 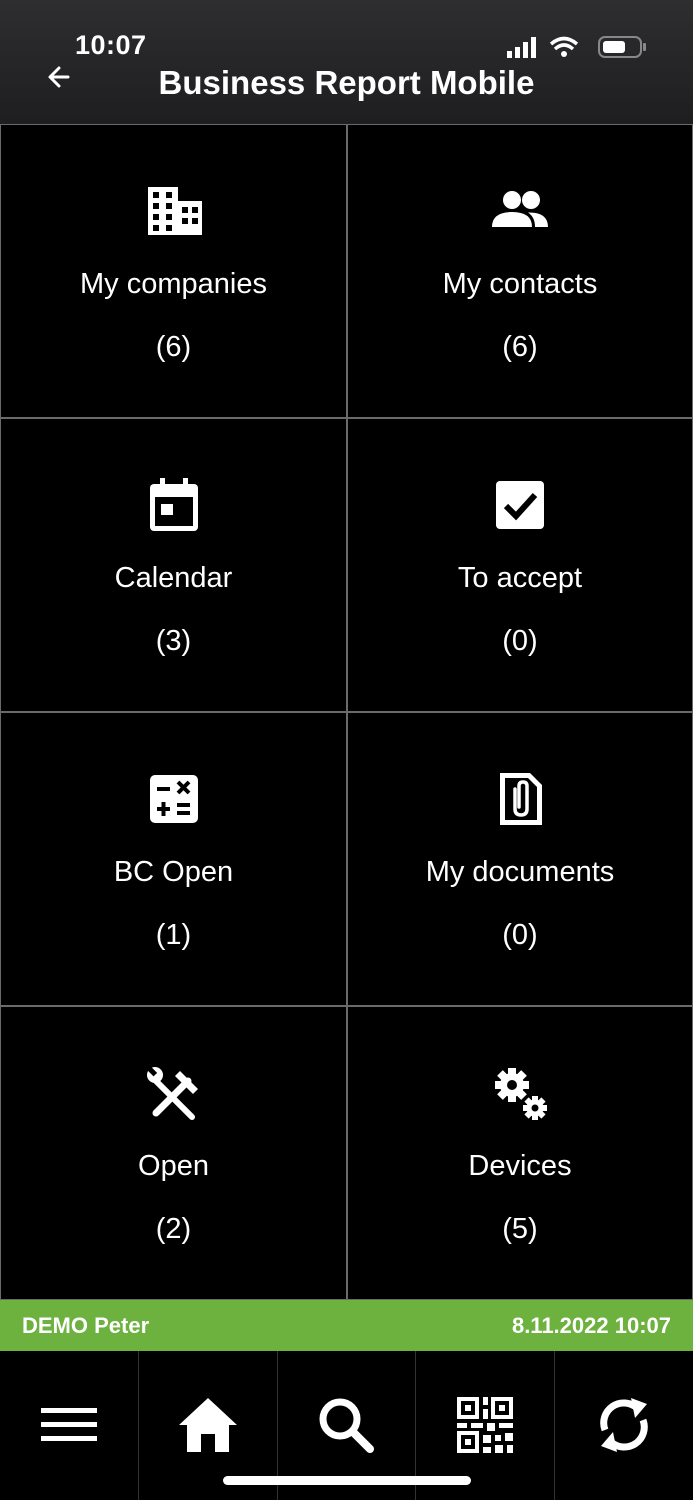 I want to click on user-status-bar: DEMO Peter 8.11.2022 10:07, so click(x=346, y=1325).